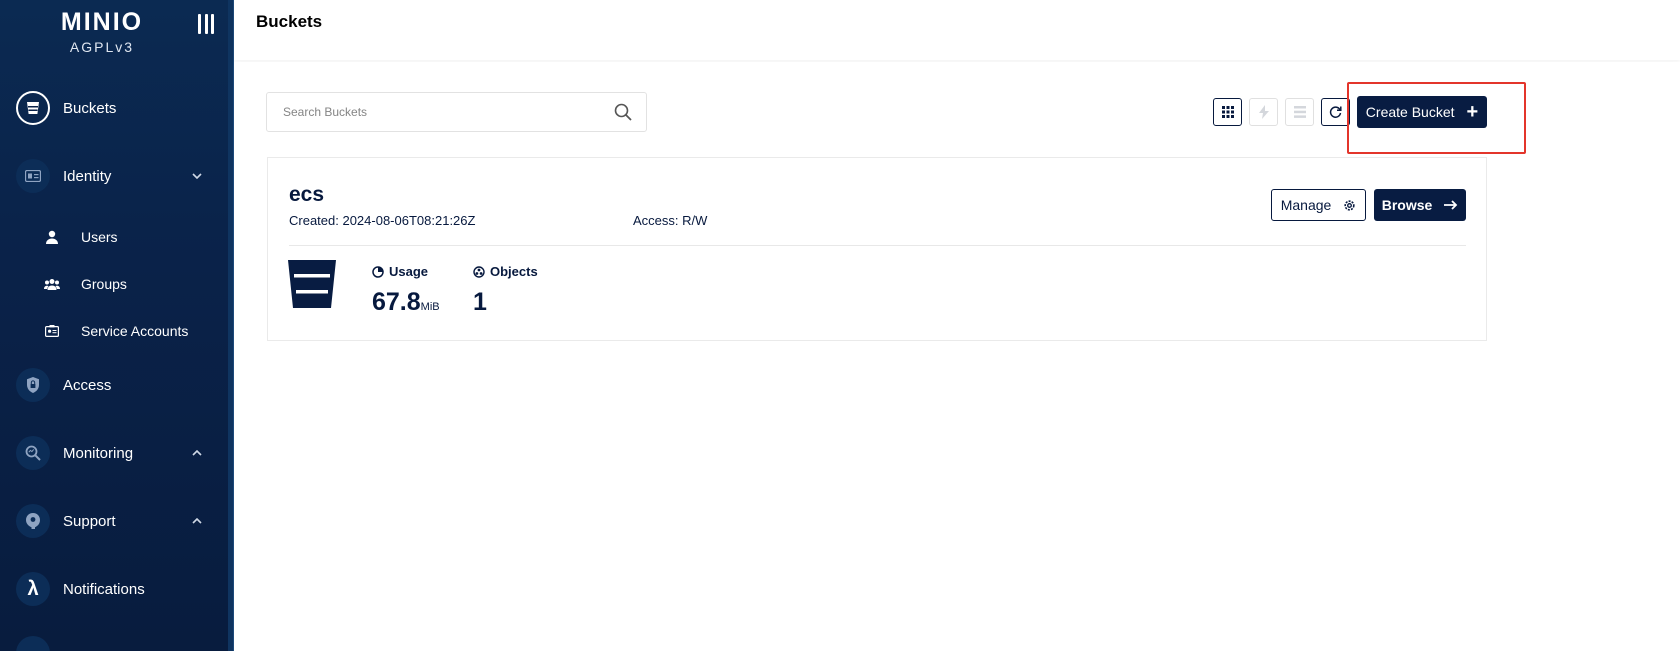  Describe the element at coordinates (197, 176) in the screenshot. I see `chevron-down-icon` at that location.